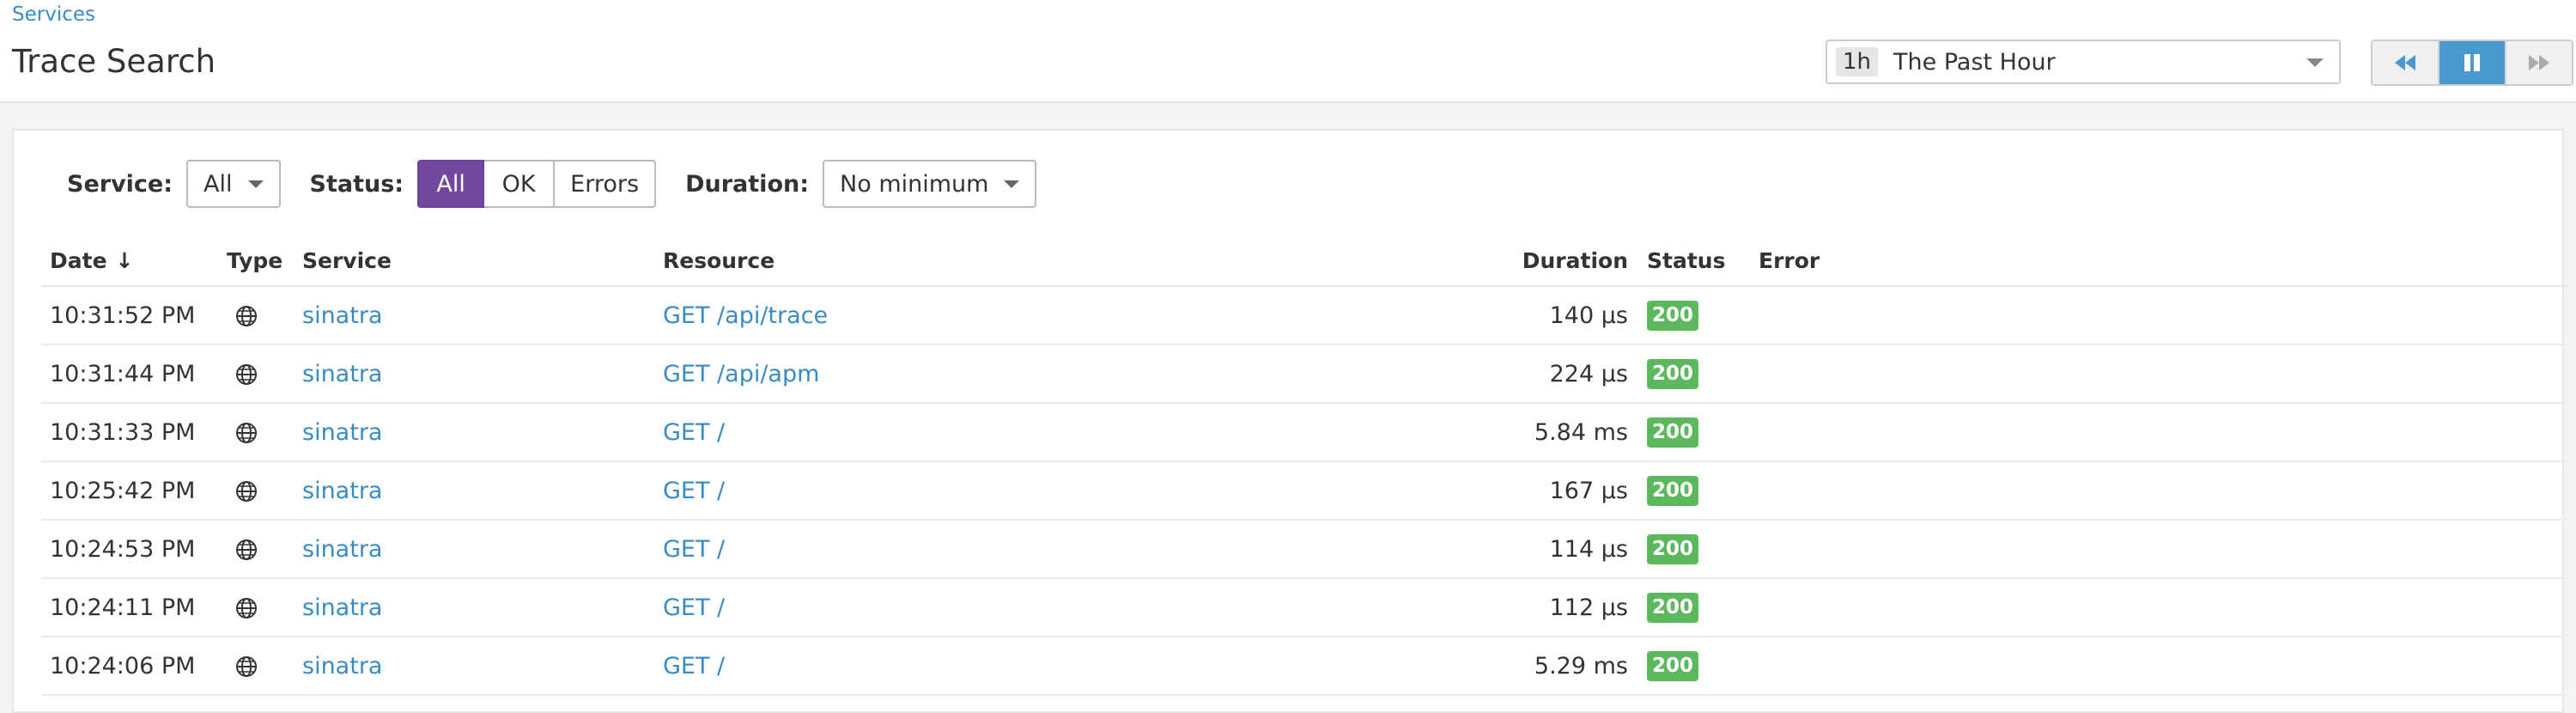 The height and width of the screenshot is (713, 2576). What do you see at coordinates (134, 549) in the screenshot?
I see `row-date: 10:24:53 PM` at bounding box center [134, 549].